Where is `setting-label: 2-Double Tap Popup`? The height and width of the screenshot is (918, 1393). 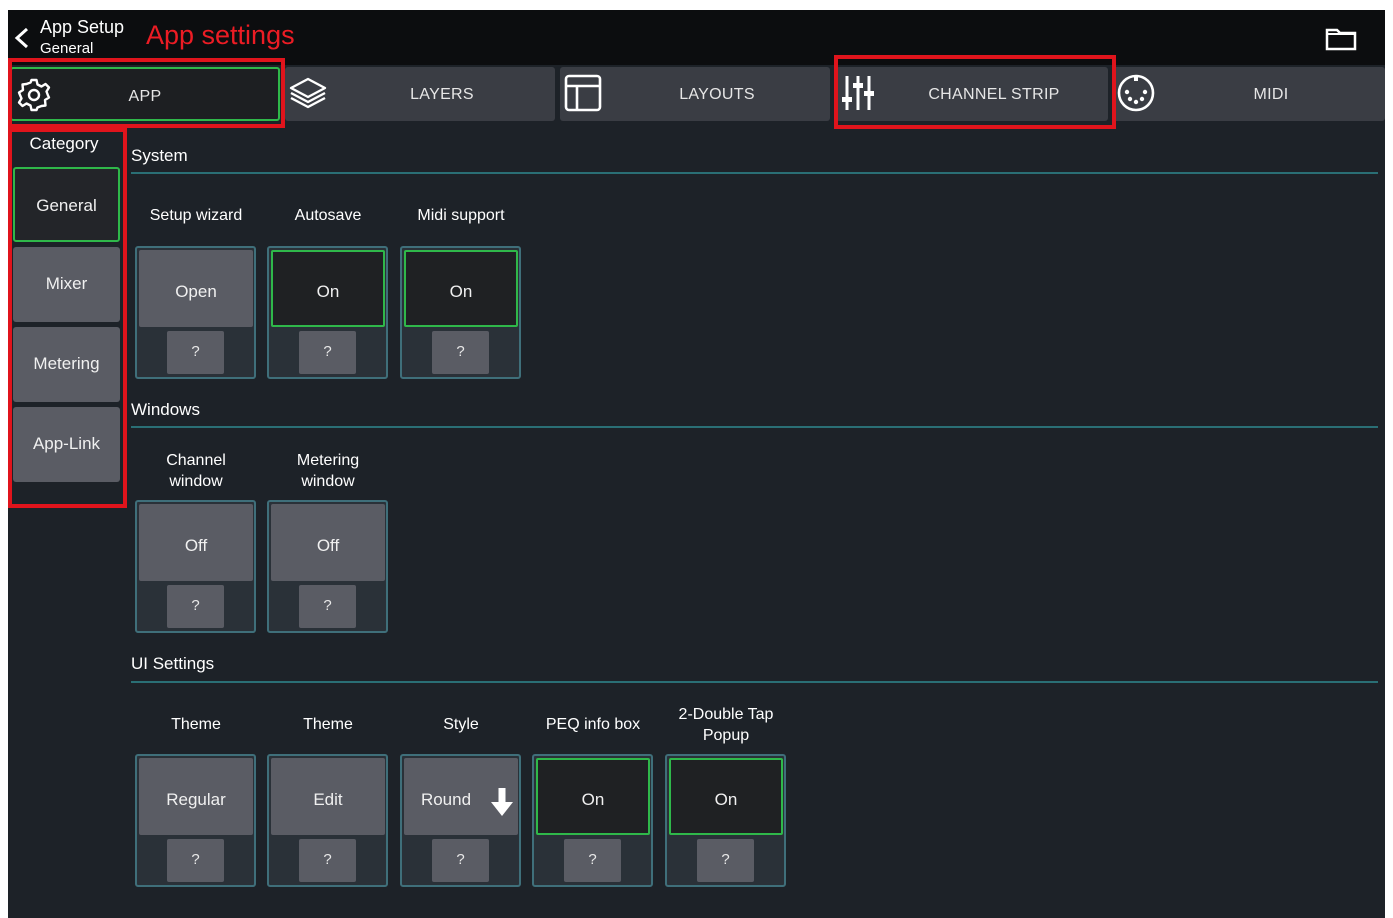 setting-label: 2-Double Tap Popup is located at coordinates (726, 725).